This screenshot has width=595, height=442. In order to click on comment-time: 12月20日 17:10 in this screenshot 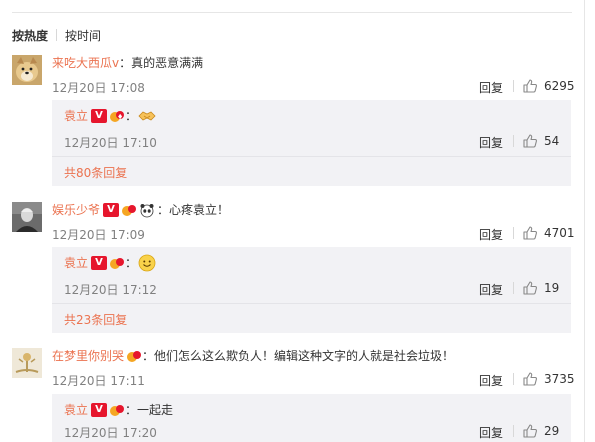, I will do `click(110, 143)`.